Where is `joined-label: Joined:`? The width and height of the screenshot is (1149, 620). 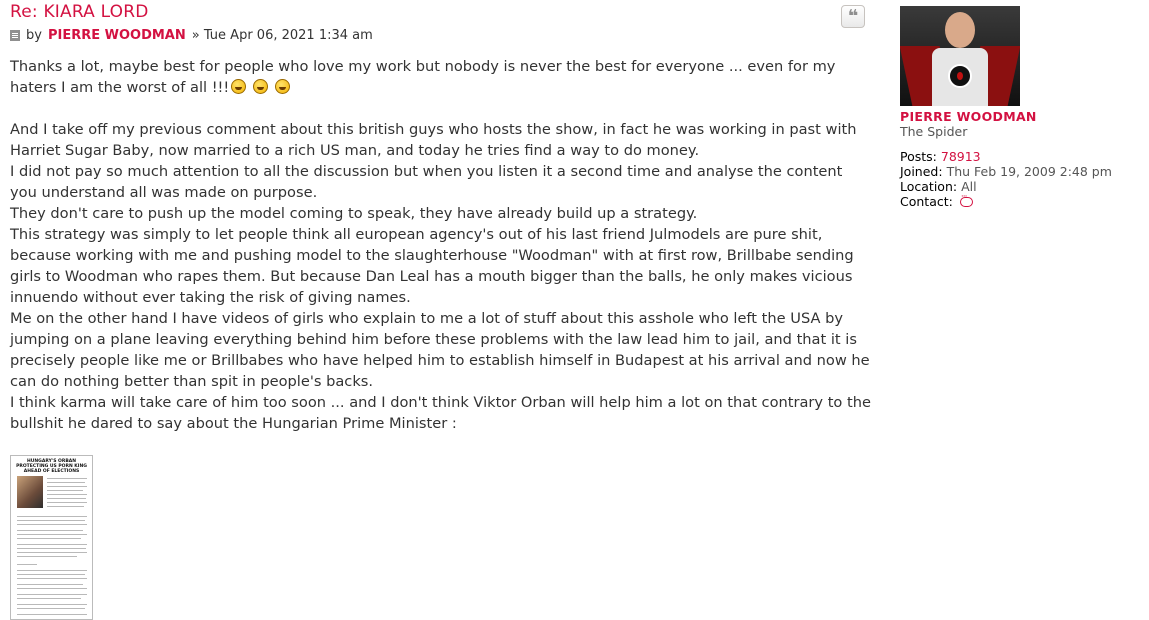
joined-label: Joined: is located at coordinates (921, 171).